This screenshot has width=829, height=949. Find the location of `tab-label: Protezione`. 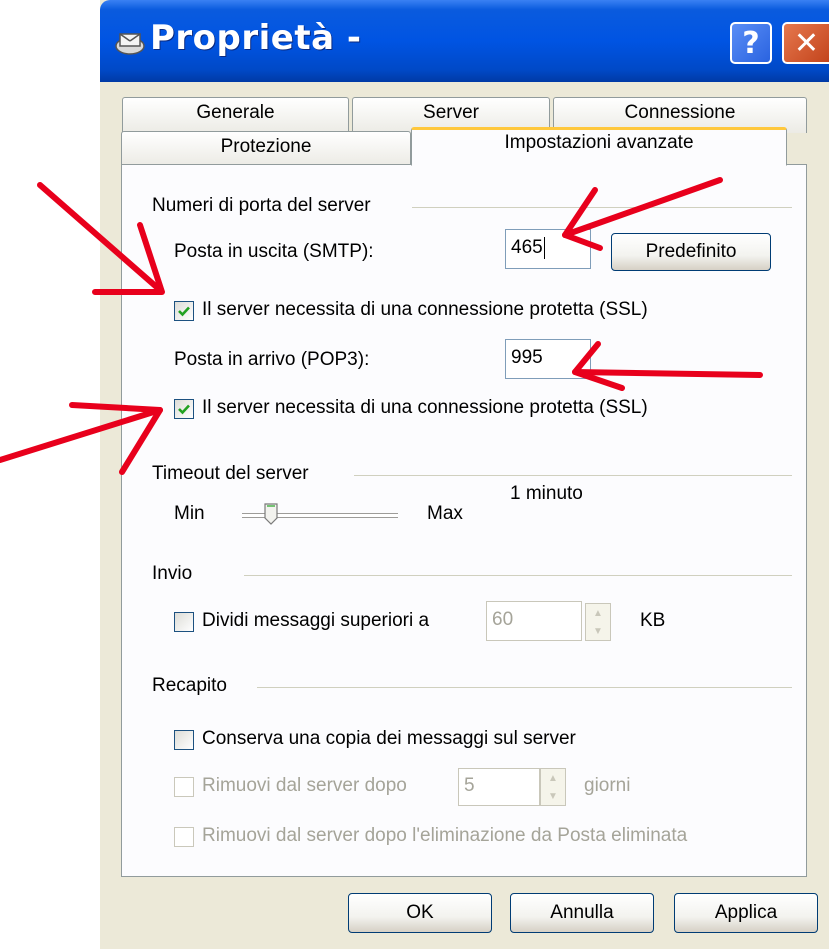

tab-label: Protezione is located at coordinates (266, 146).